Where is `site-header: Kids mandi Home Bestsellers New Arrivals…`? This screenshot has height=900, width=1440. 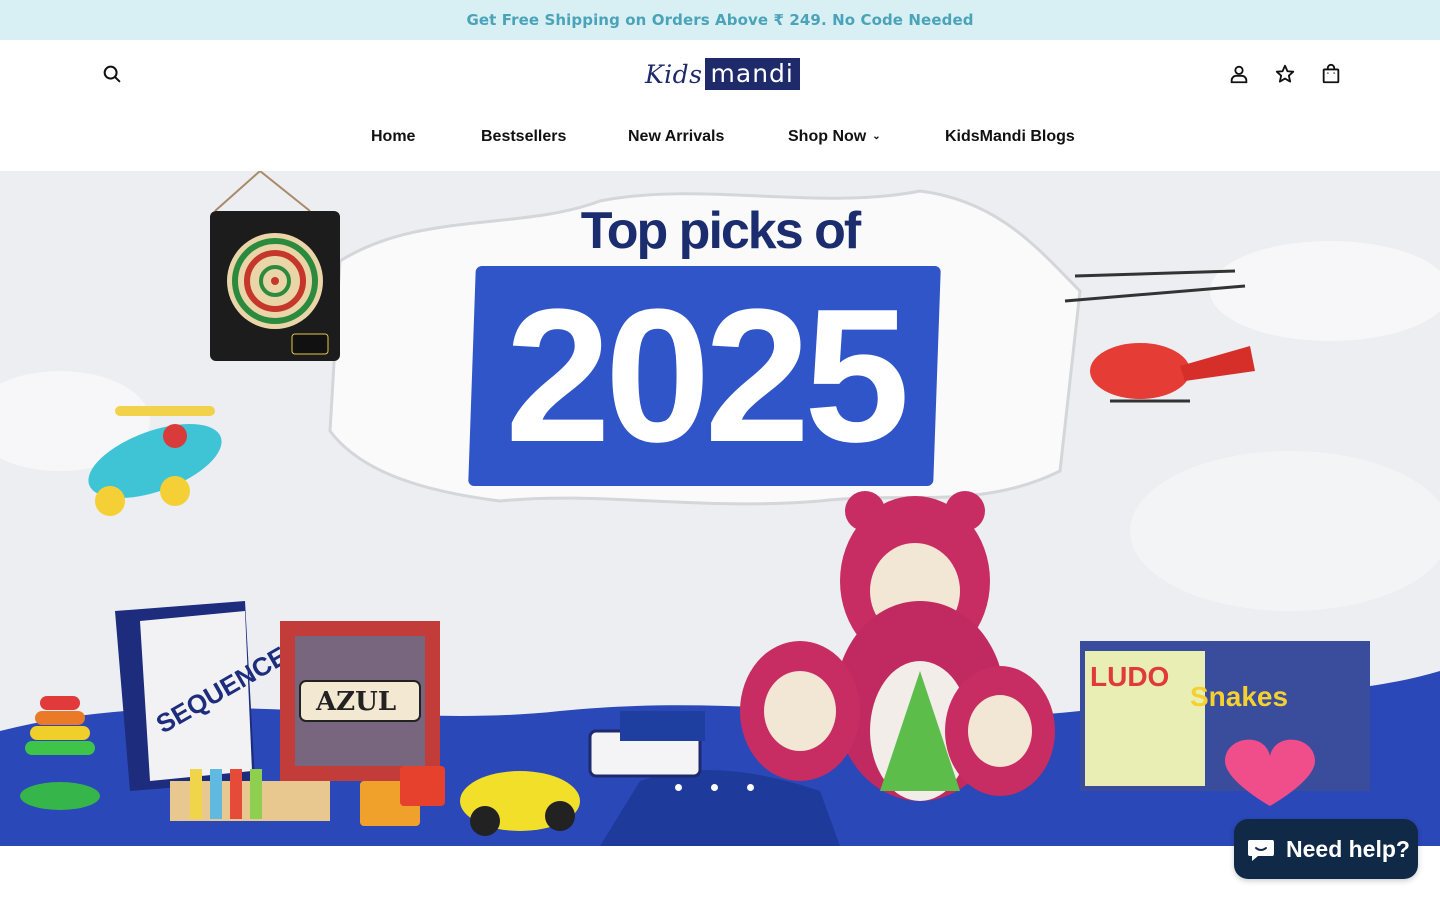 site-header: Kids mandi Home Bestsellers New Arrivals… is located at coordinates (720, 105).